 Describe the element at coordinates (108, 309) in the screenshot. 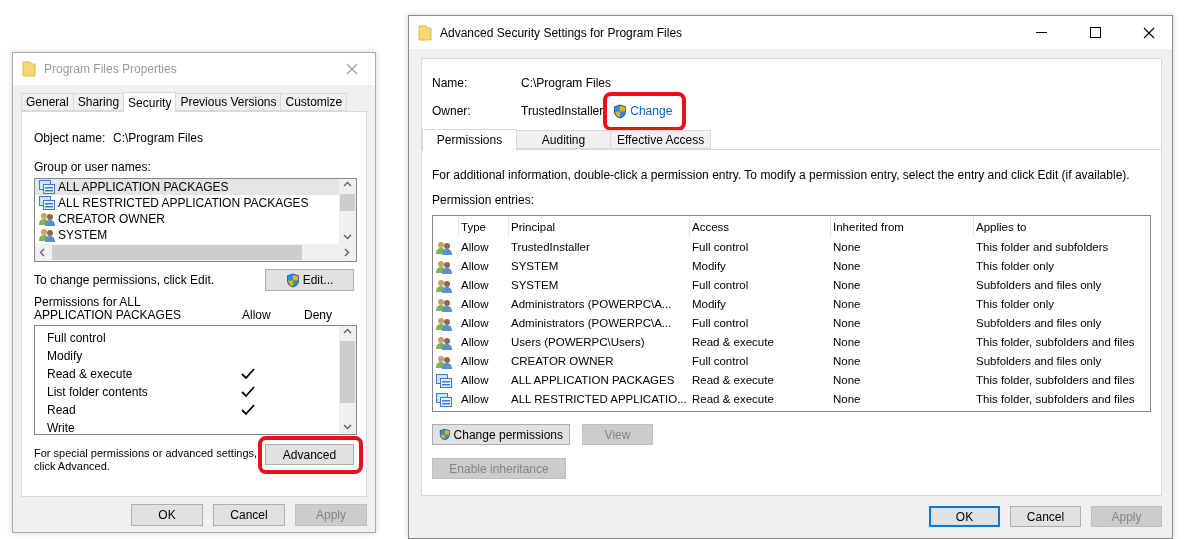

I see `permissions-for-label: Permissions for ALL APPLICATION PACKAGES` at that location.